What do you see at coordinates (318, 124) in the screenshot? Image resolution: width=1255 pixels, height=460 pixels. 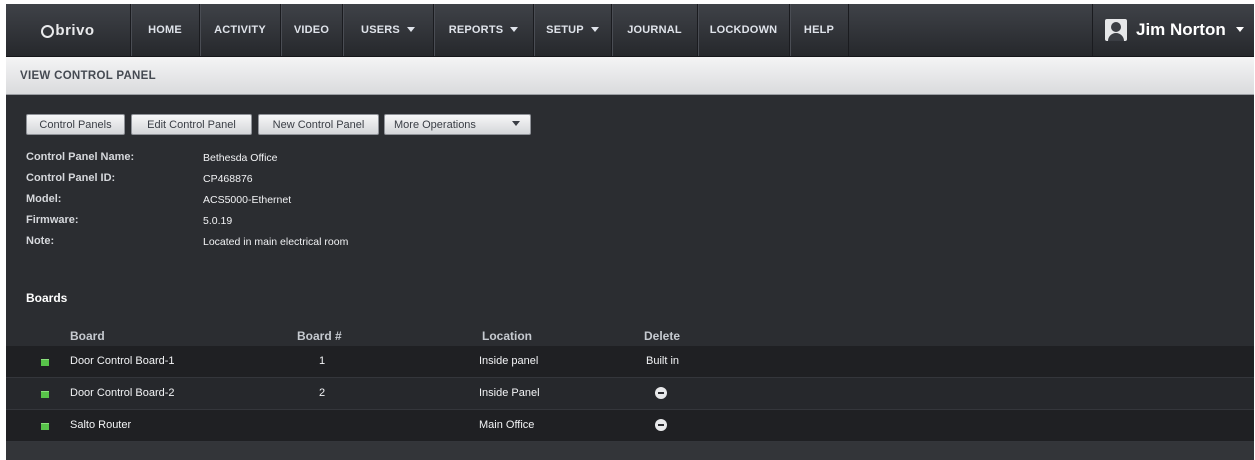 I see `new-control-panel-button: New Control Panel` at bounding box center [318, 124].